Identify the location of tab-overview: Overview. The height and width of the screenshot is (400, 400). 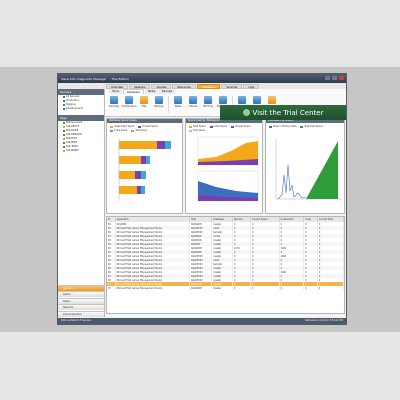
(117, 86).